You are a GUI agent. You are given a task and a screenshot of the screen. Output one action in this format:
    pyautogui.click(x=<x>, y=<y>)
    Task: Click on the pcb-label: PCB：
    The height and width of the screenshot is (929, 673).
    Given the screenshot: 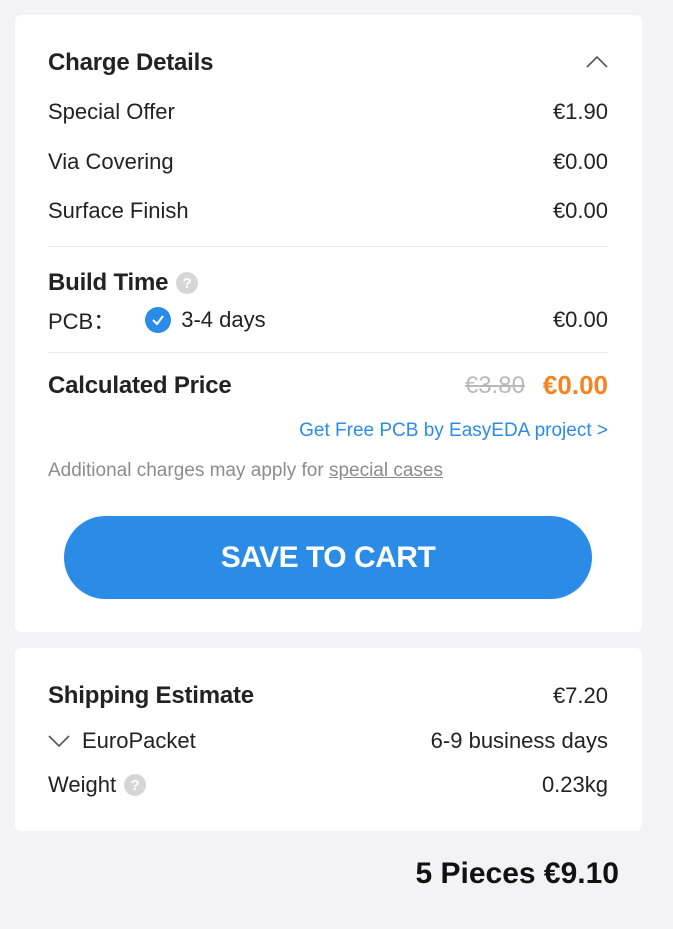 What is the action you would take?
    pyautogui.click(x=82, y=321)
    